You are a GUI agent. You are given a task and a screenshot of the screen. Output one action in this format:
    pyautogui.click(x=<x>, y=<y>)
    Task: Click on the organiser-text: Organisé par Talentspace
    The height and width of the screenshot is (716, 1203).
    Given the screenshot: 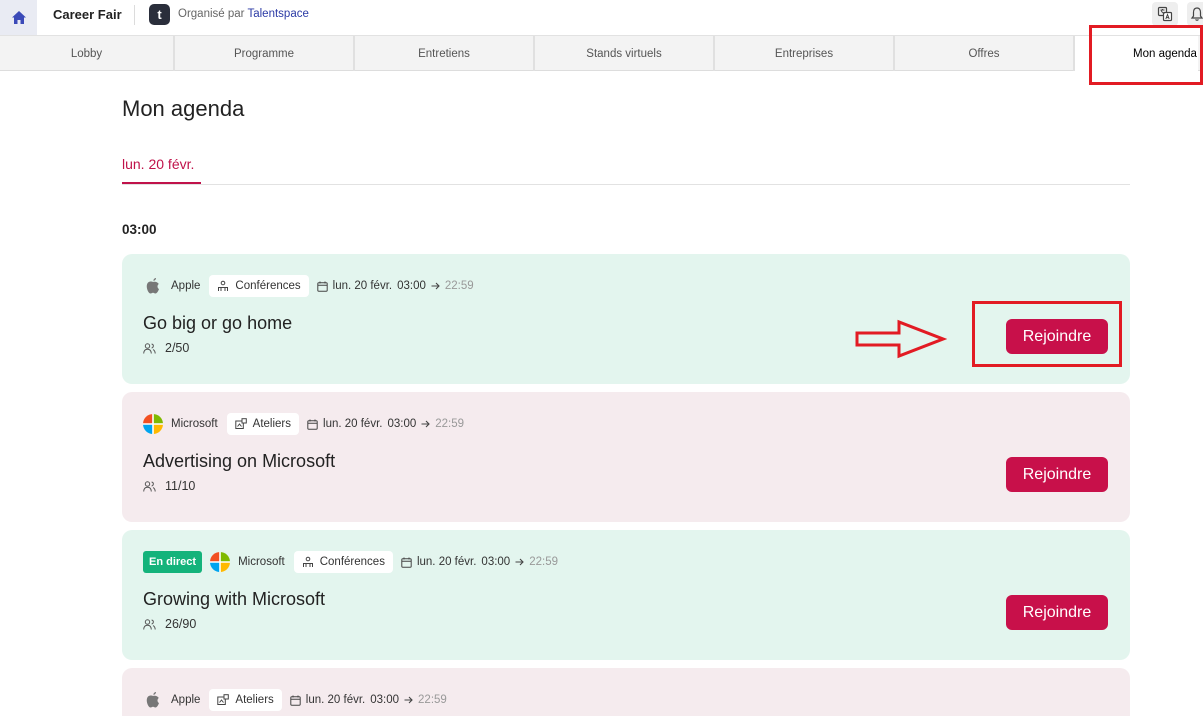 What is the action you would take?
    pyautogui.click(x=243, y=14)
    